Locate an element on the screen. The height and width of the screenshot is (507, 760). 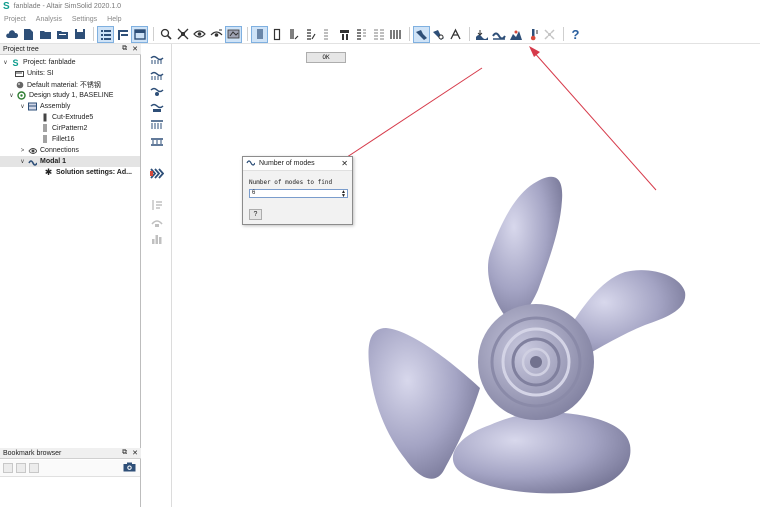
menu-settings: Settings is located at coordinates (84, 19).